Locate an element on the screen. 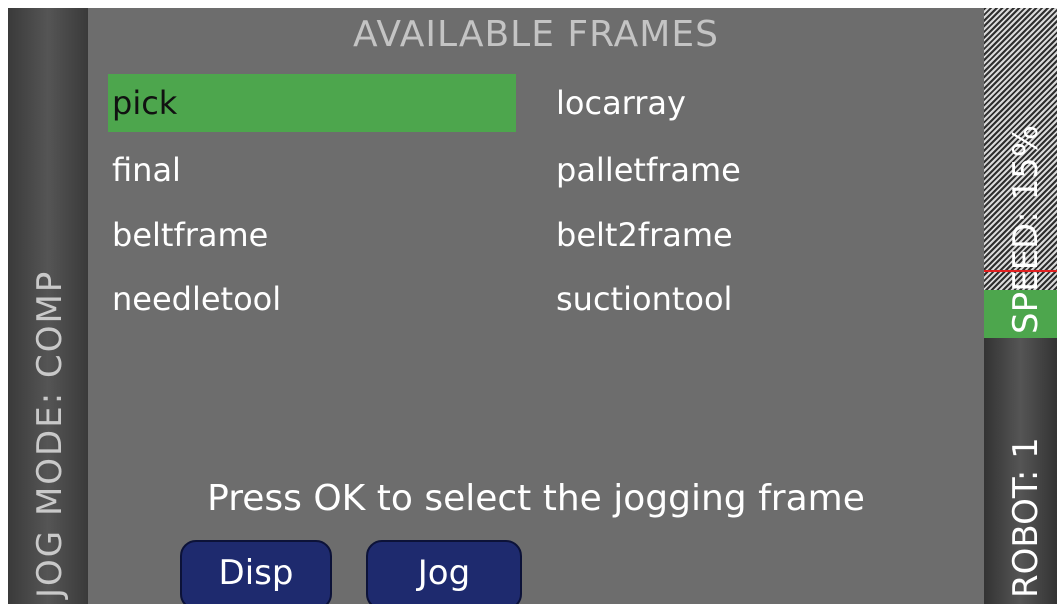  speed-label: SPEED: 15% is located at coordinates (1026, 229).